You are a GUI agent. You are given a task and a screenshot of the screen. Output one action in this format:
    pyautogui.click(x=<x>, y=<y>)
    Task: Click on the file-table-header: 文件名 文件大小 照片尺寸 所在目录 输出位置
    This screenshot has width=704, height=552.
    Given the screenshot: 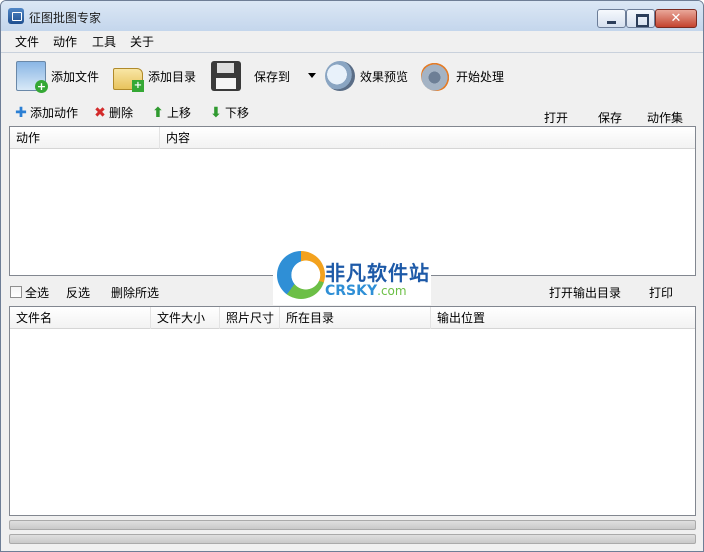 What is the action you would take?
    pyautogui.click(x=352, y=318)
    